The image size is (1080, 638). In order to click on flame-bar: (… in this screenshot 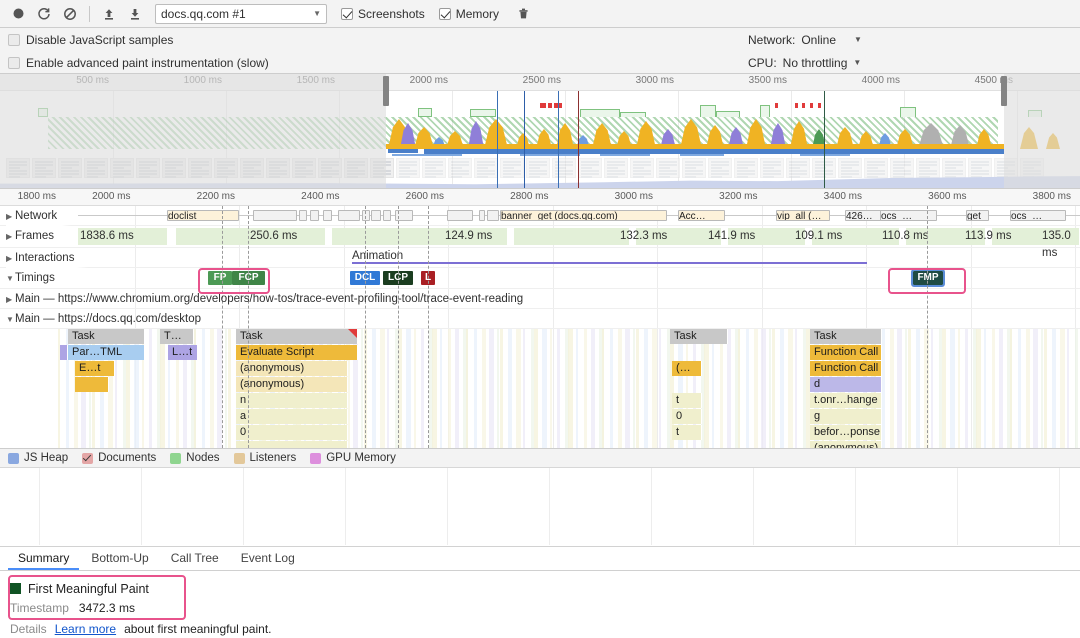, I will do `click(687, 368)`.